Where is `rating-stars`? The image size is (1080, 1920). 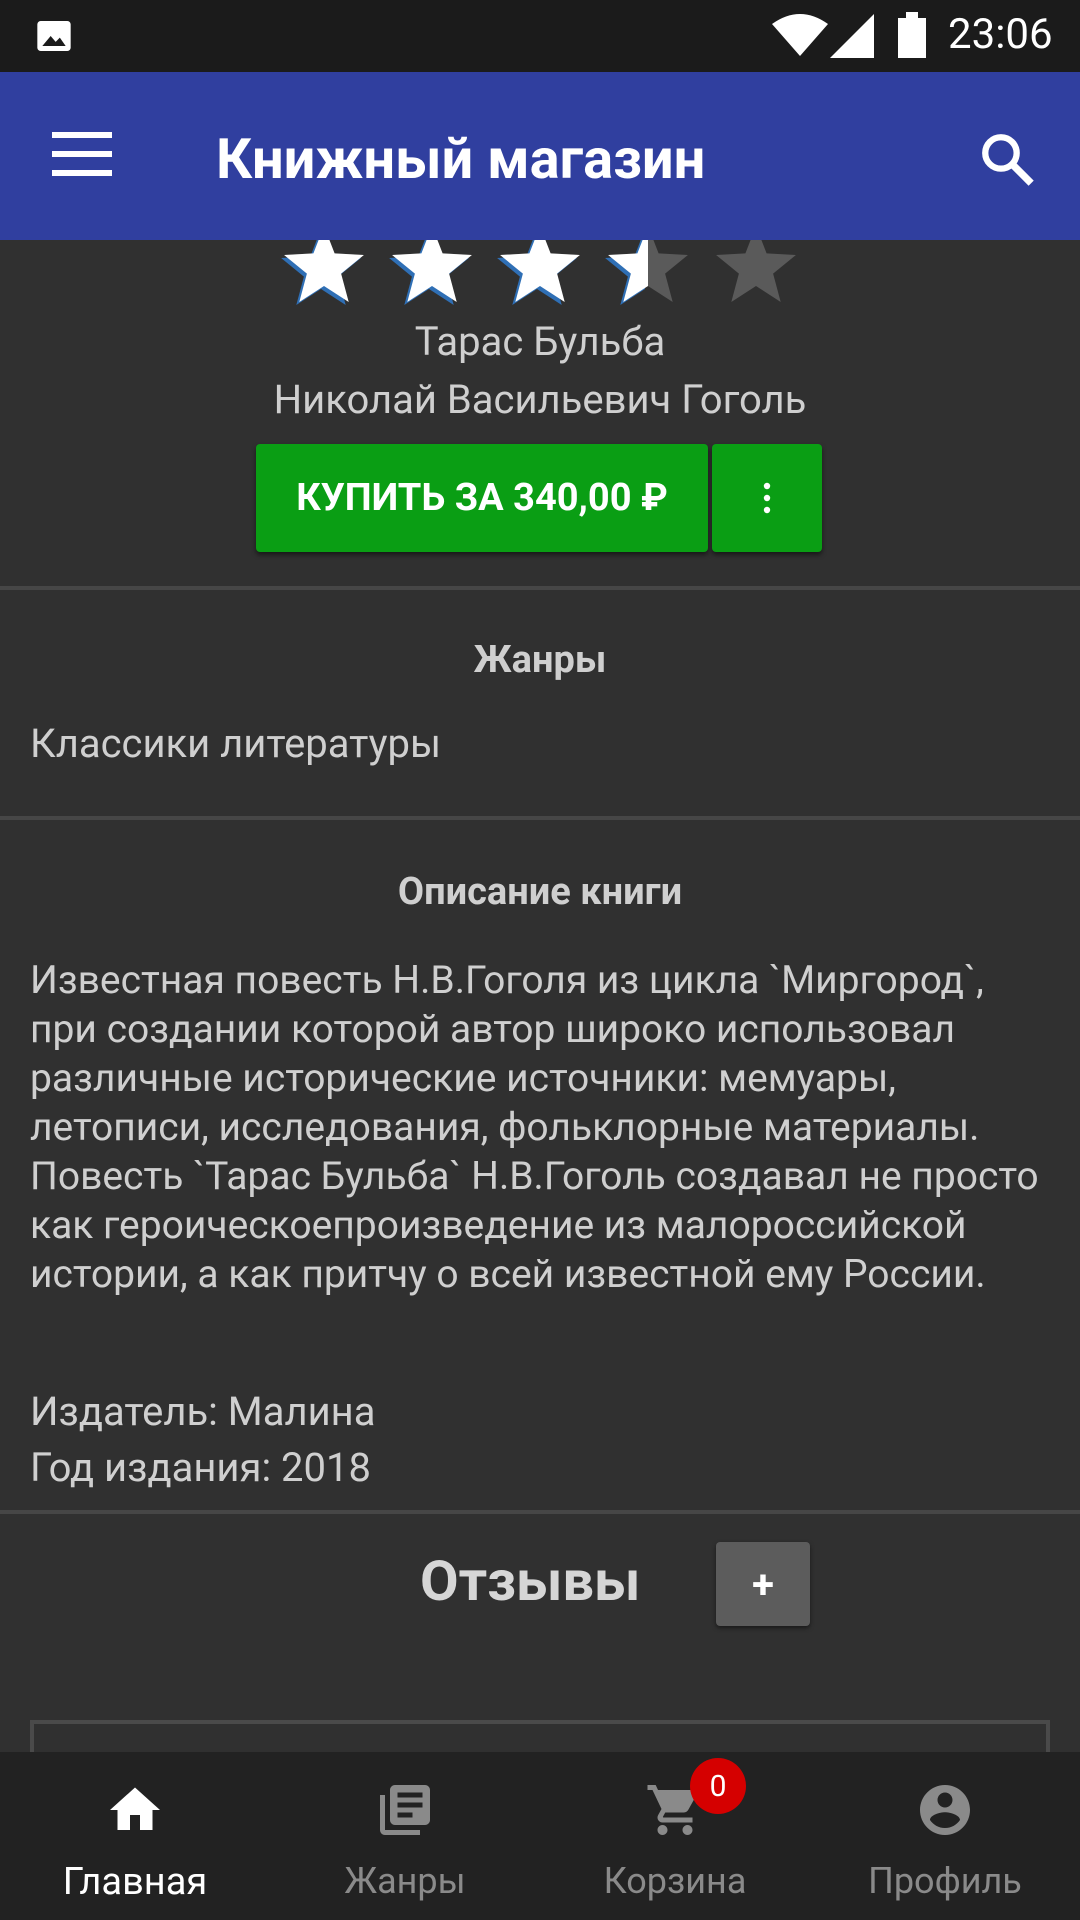 rating-stars is located at coordinates (538, 272).